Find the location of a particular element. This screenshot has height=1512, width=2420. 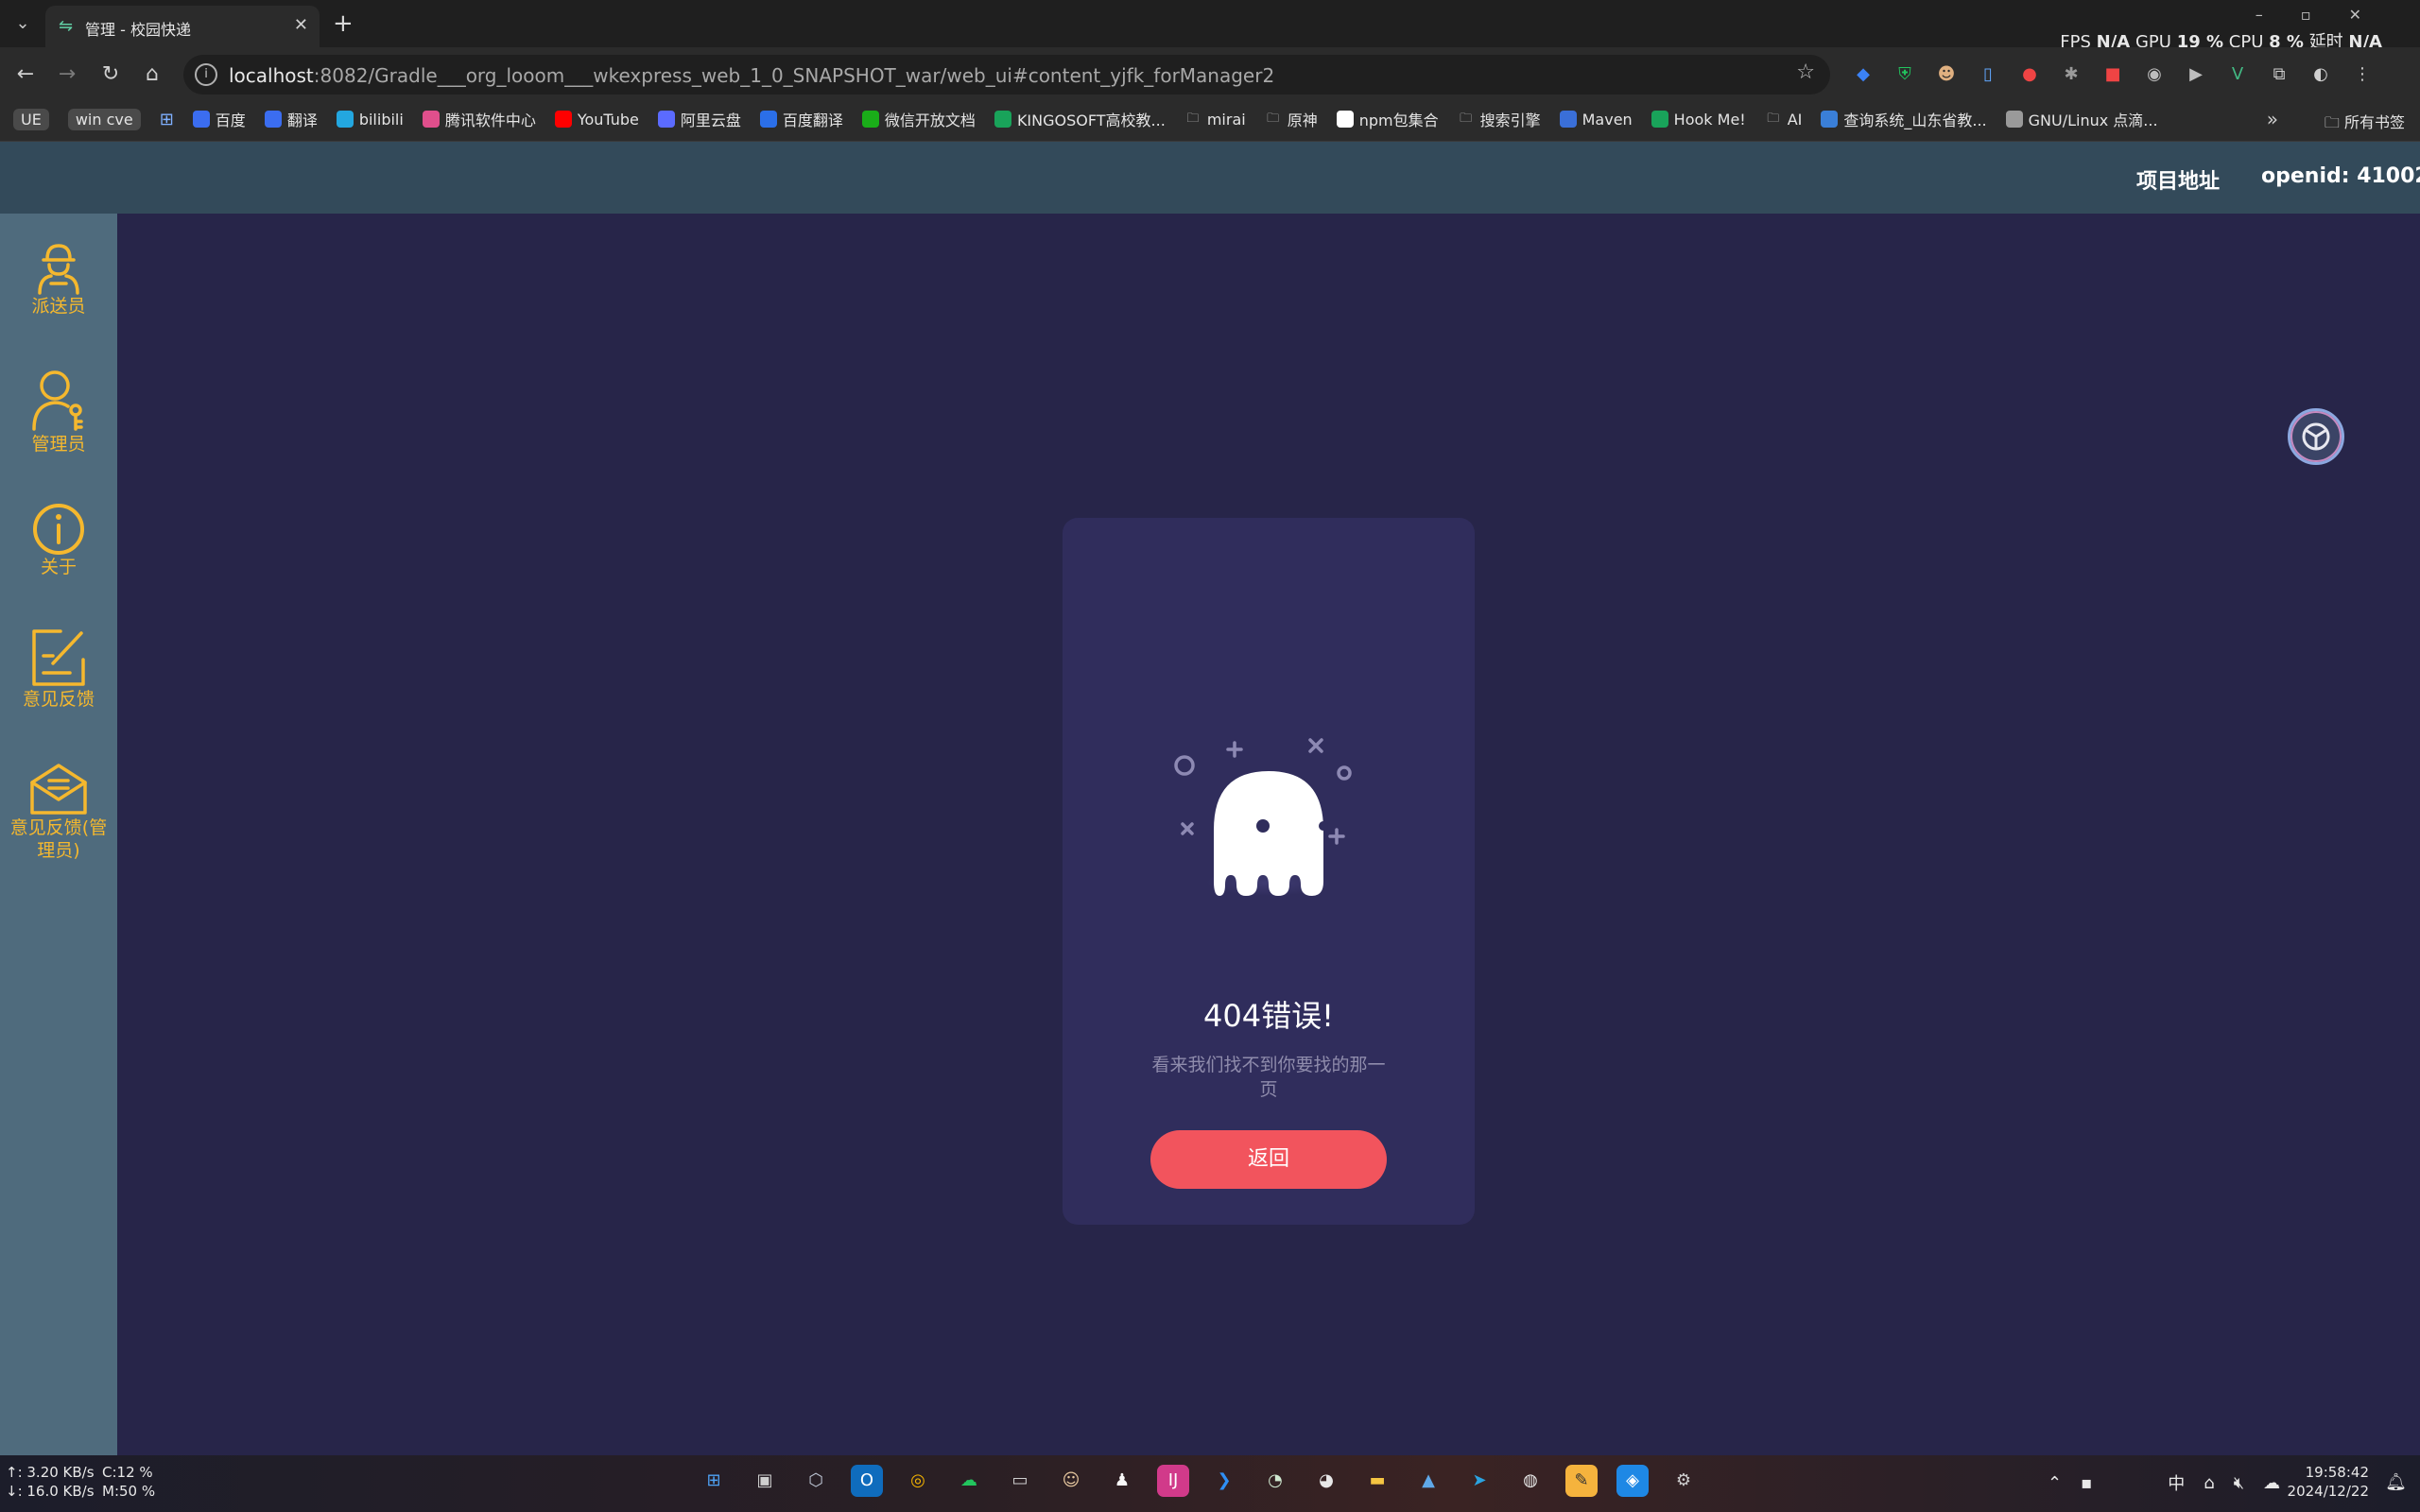

diamond-ext-icon: ◆ is located at coordinates (1863, 74).